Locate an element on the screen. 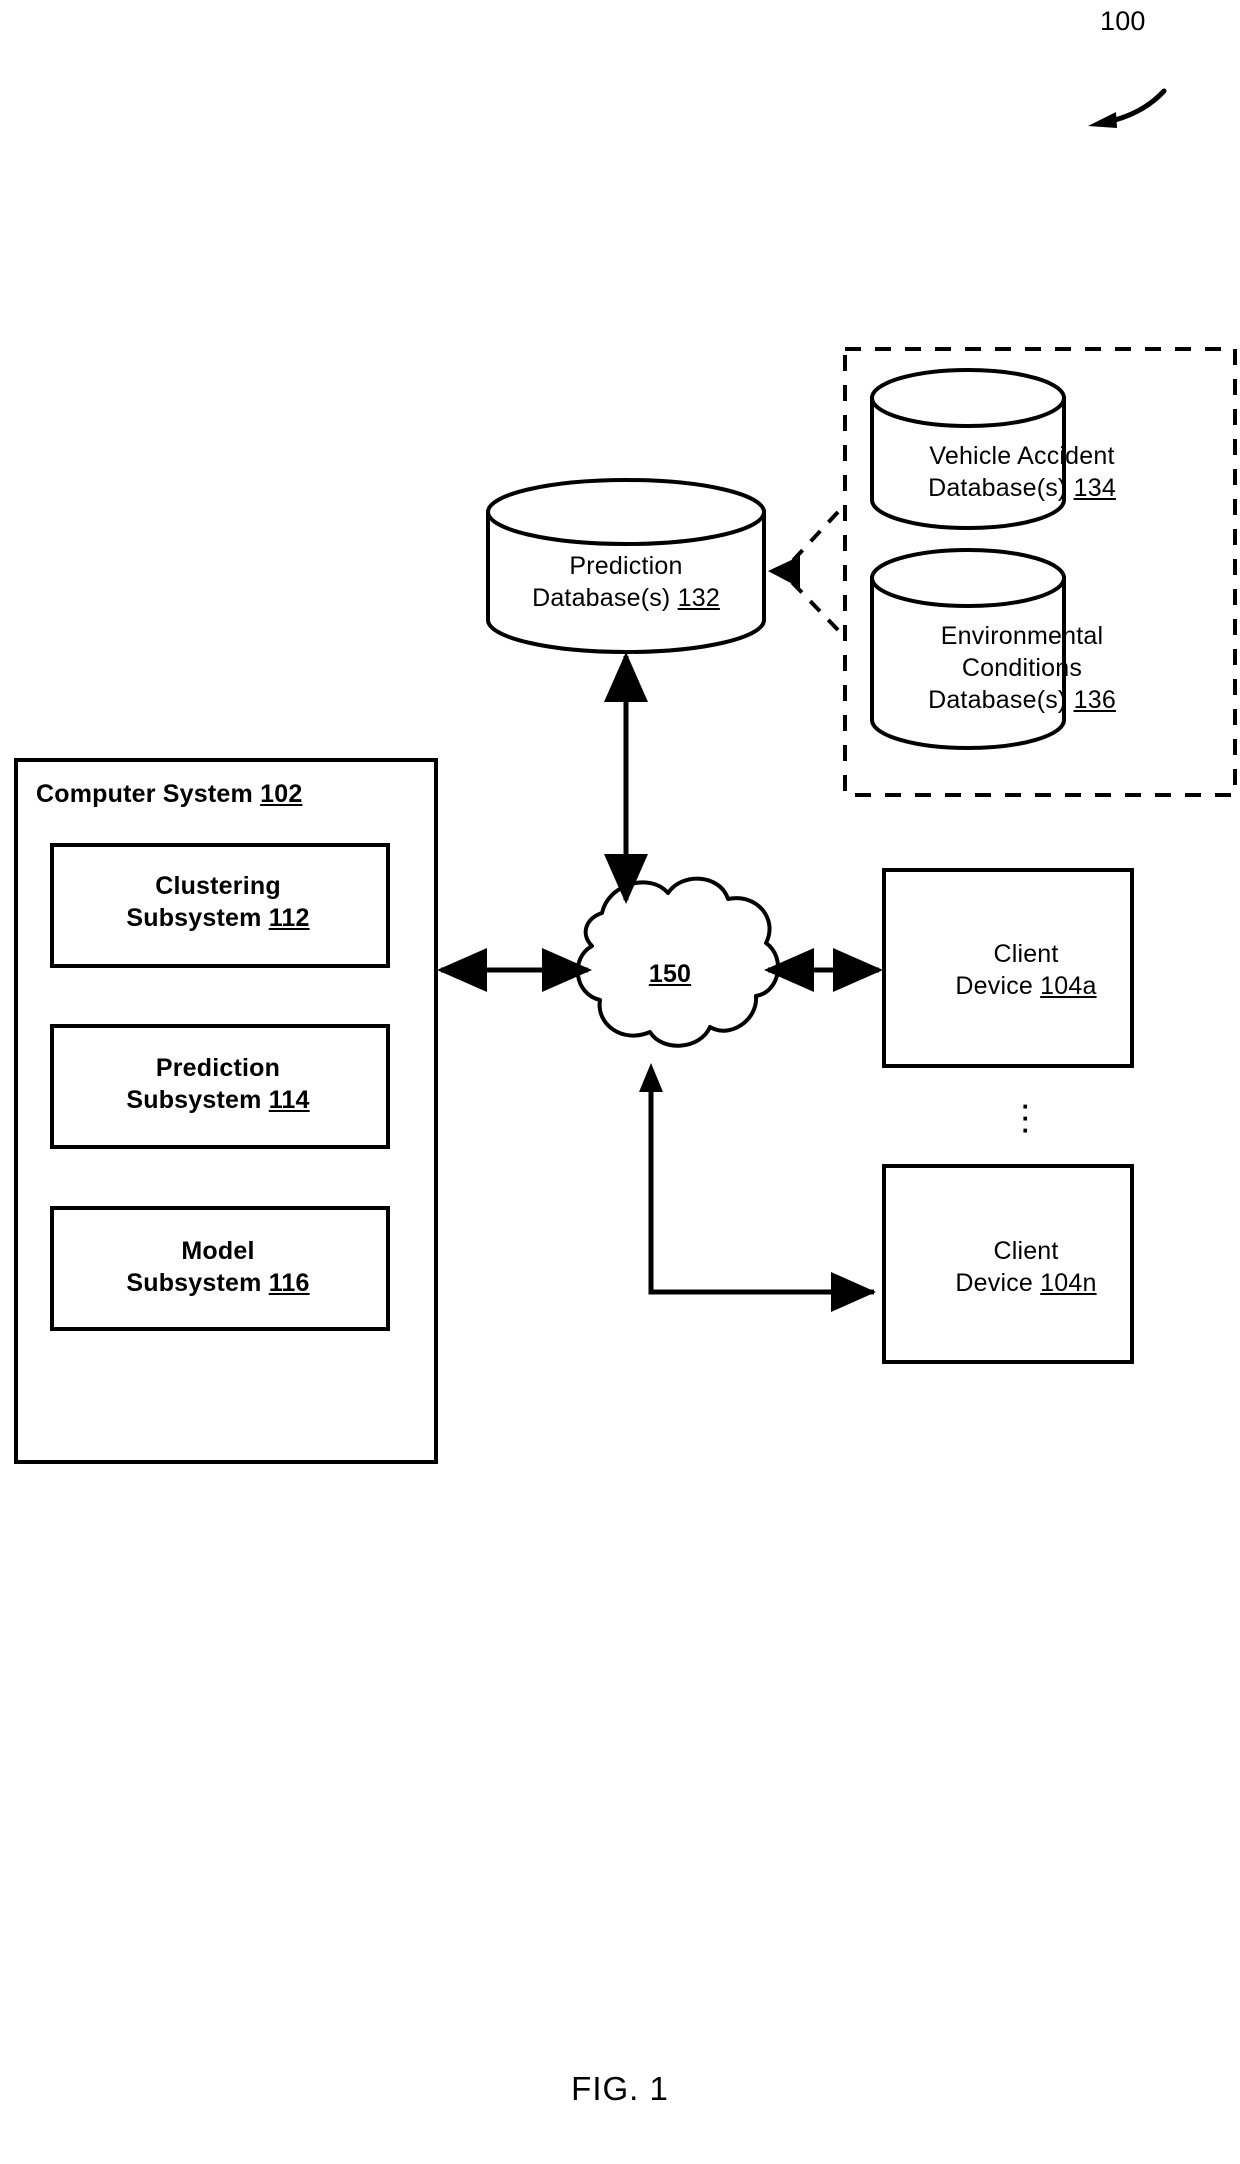 The width and height of the screenshot is (1240, 2164). arrow-network-to-client-104n is located at coordinates (757, 1187).